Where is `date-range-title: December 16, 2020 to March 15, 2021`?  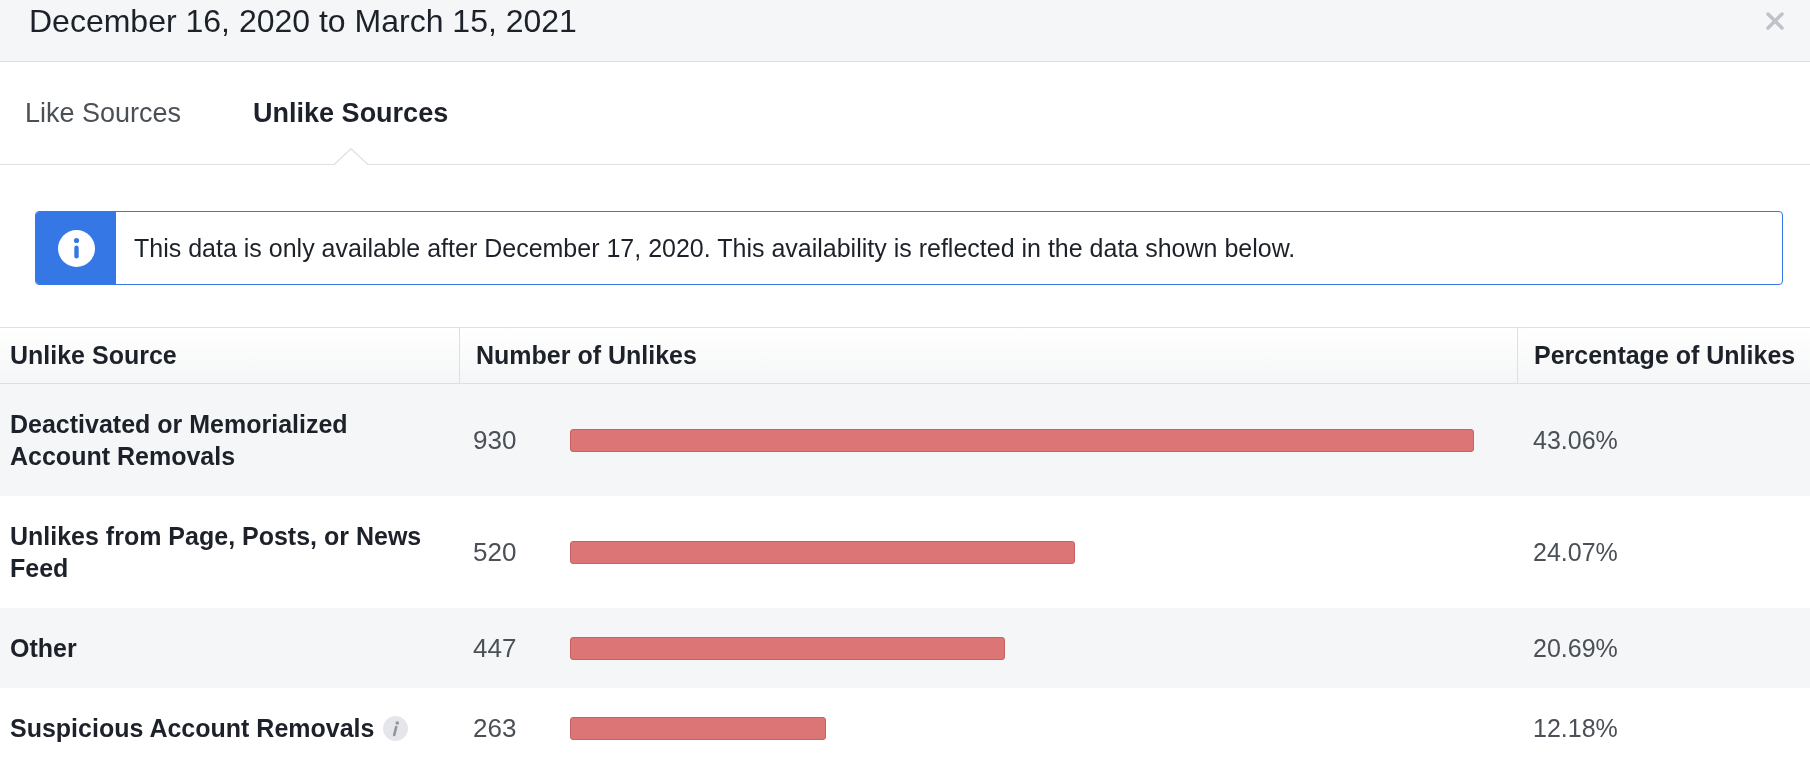 date-range-title: December 16, 2020 to March 15, 2021 is located at coordinates (303, 21).